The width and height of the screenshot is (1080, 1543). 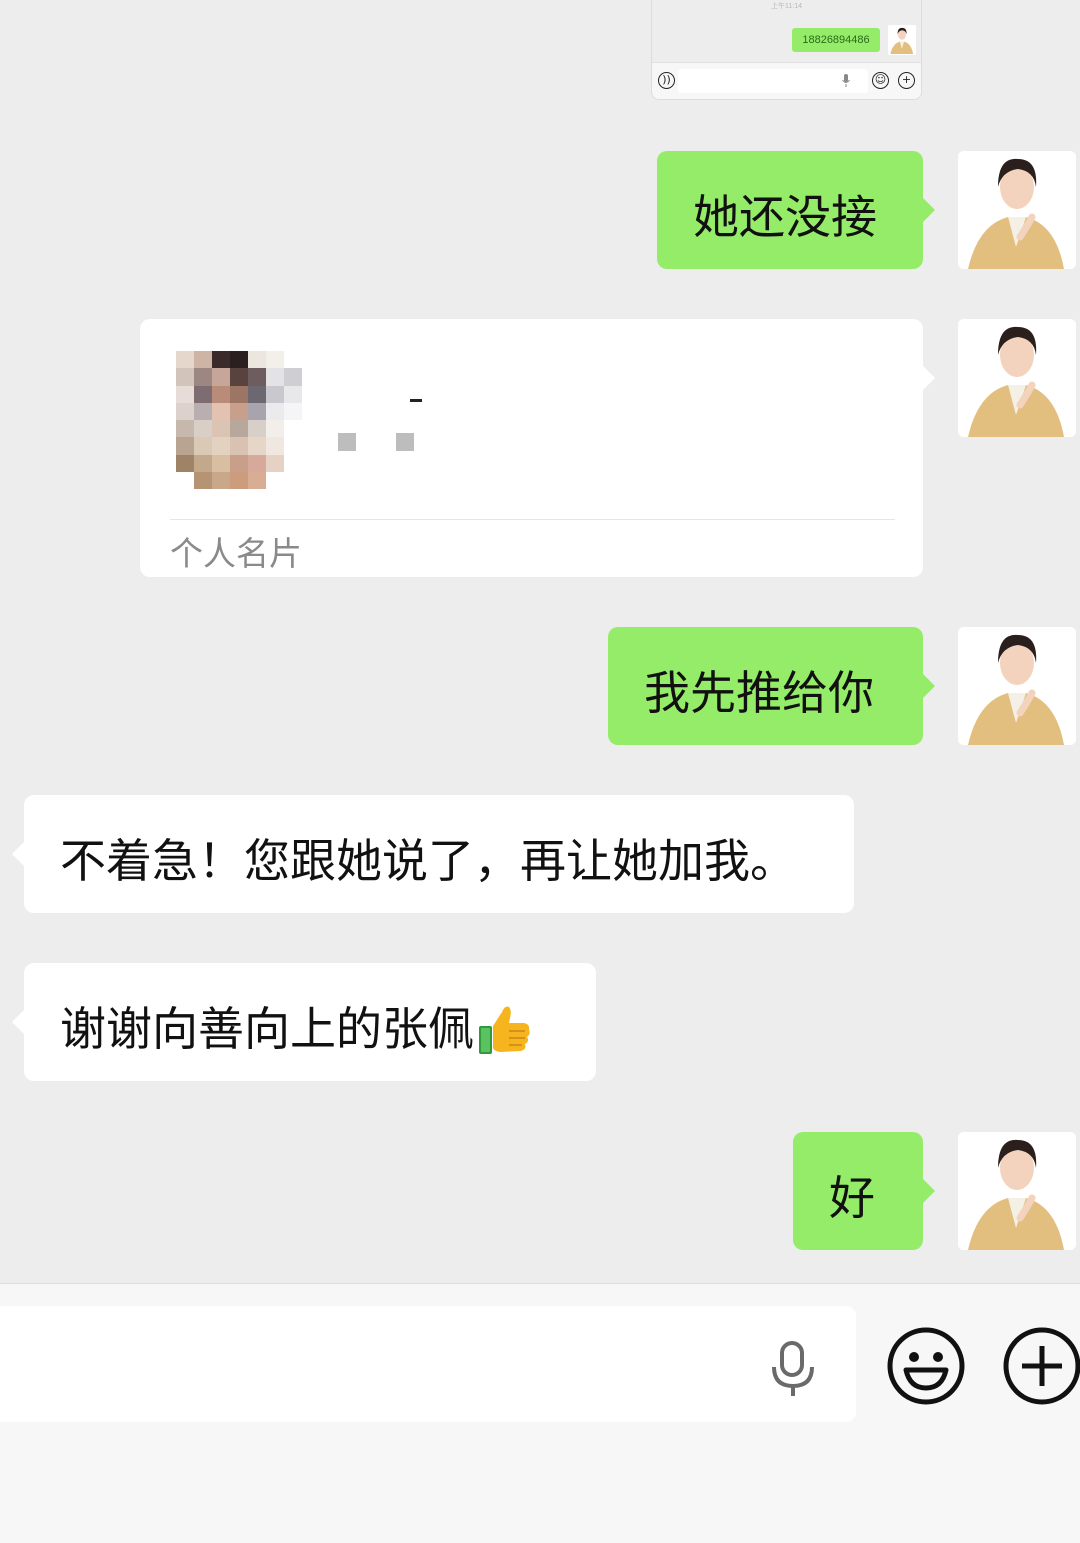 I want to click on message-text: 好, so click(x=852, y=1198).